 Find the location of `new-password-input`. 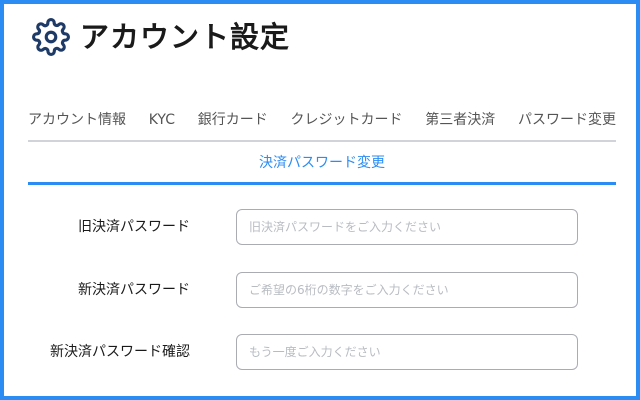

new-password-input is located at coordinates (407, 290).